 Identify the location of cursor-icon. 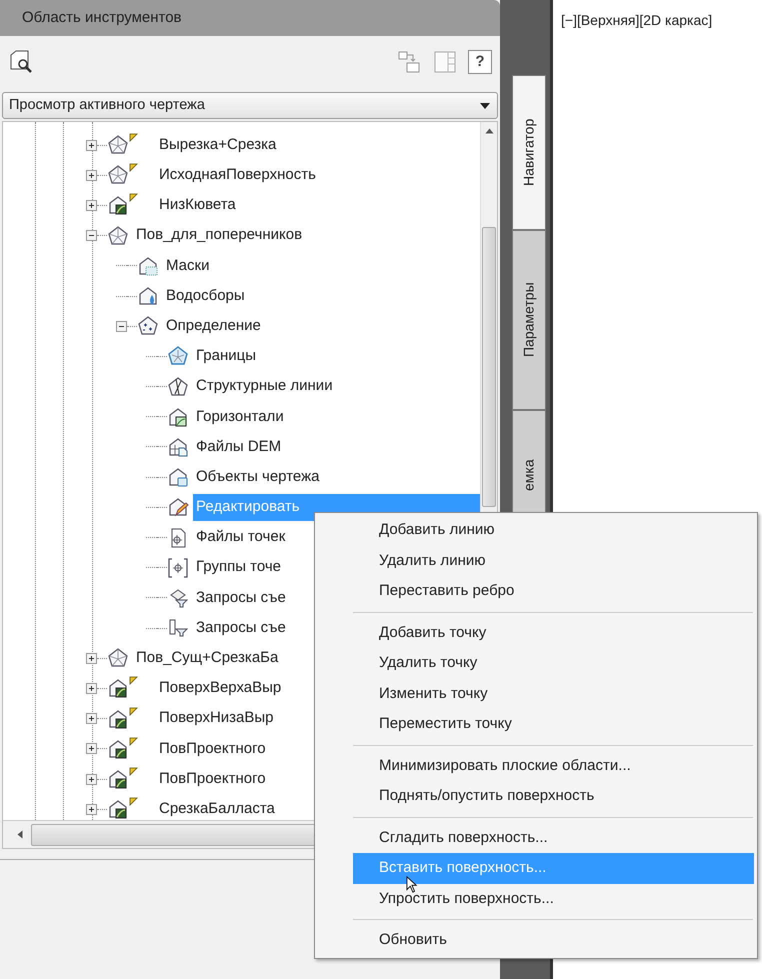
(412, 884).